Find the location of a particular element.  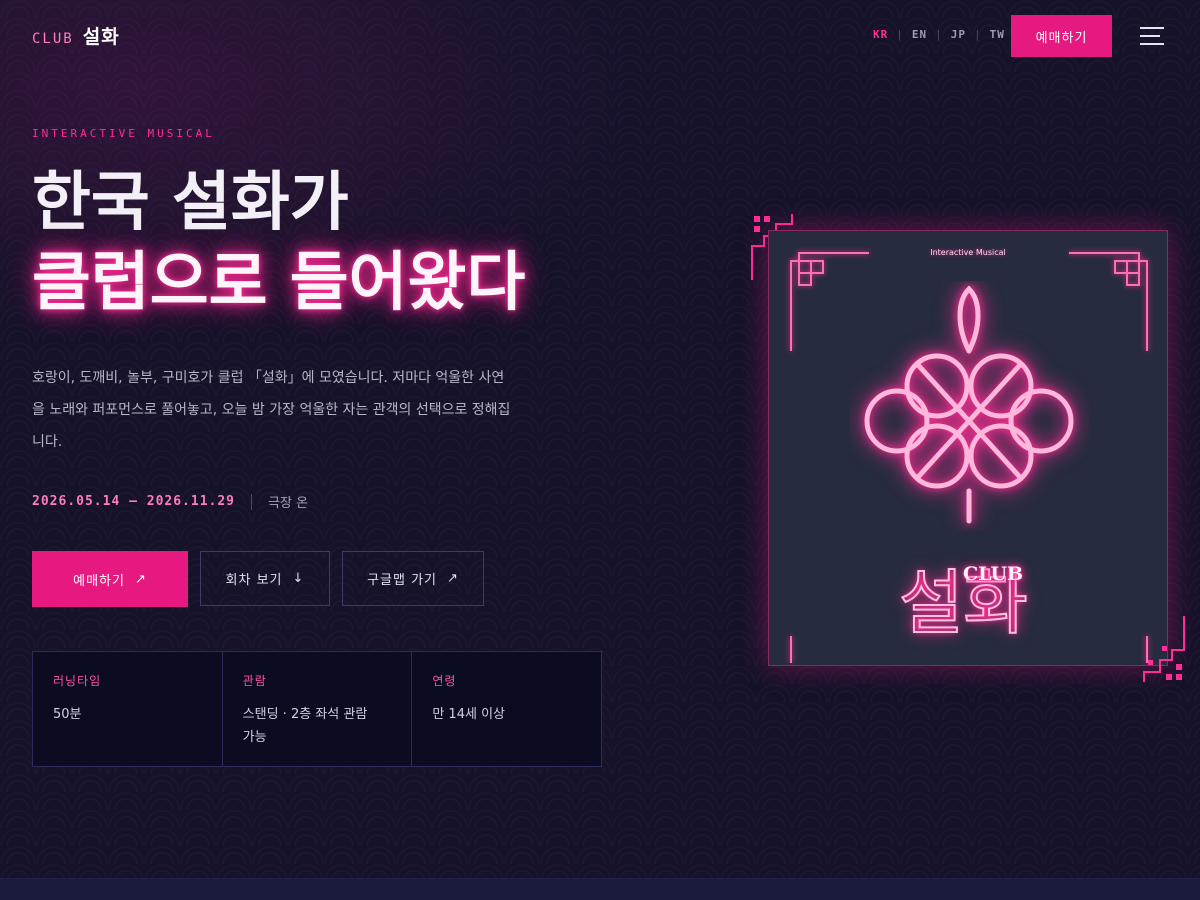

site-logo: CLUB 설화 is located at coordinates (76, 35).